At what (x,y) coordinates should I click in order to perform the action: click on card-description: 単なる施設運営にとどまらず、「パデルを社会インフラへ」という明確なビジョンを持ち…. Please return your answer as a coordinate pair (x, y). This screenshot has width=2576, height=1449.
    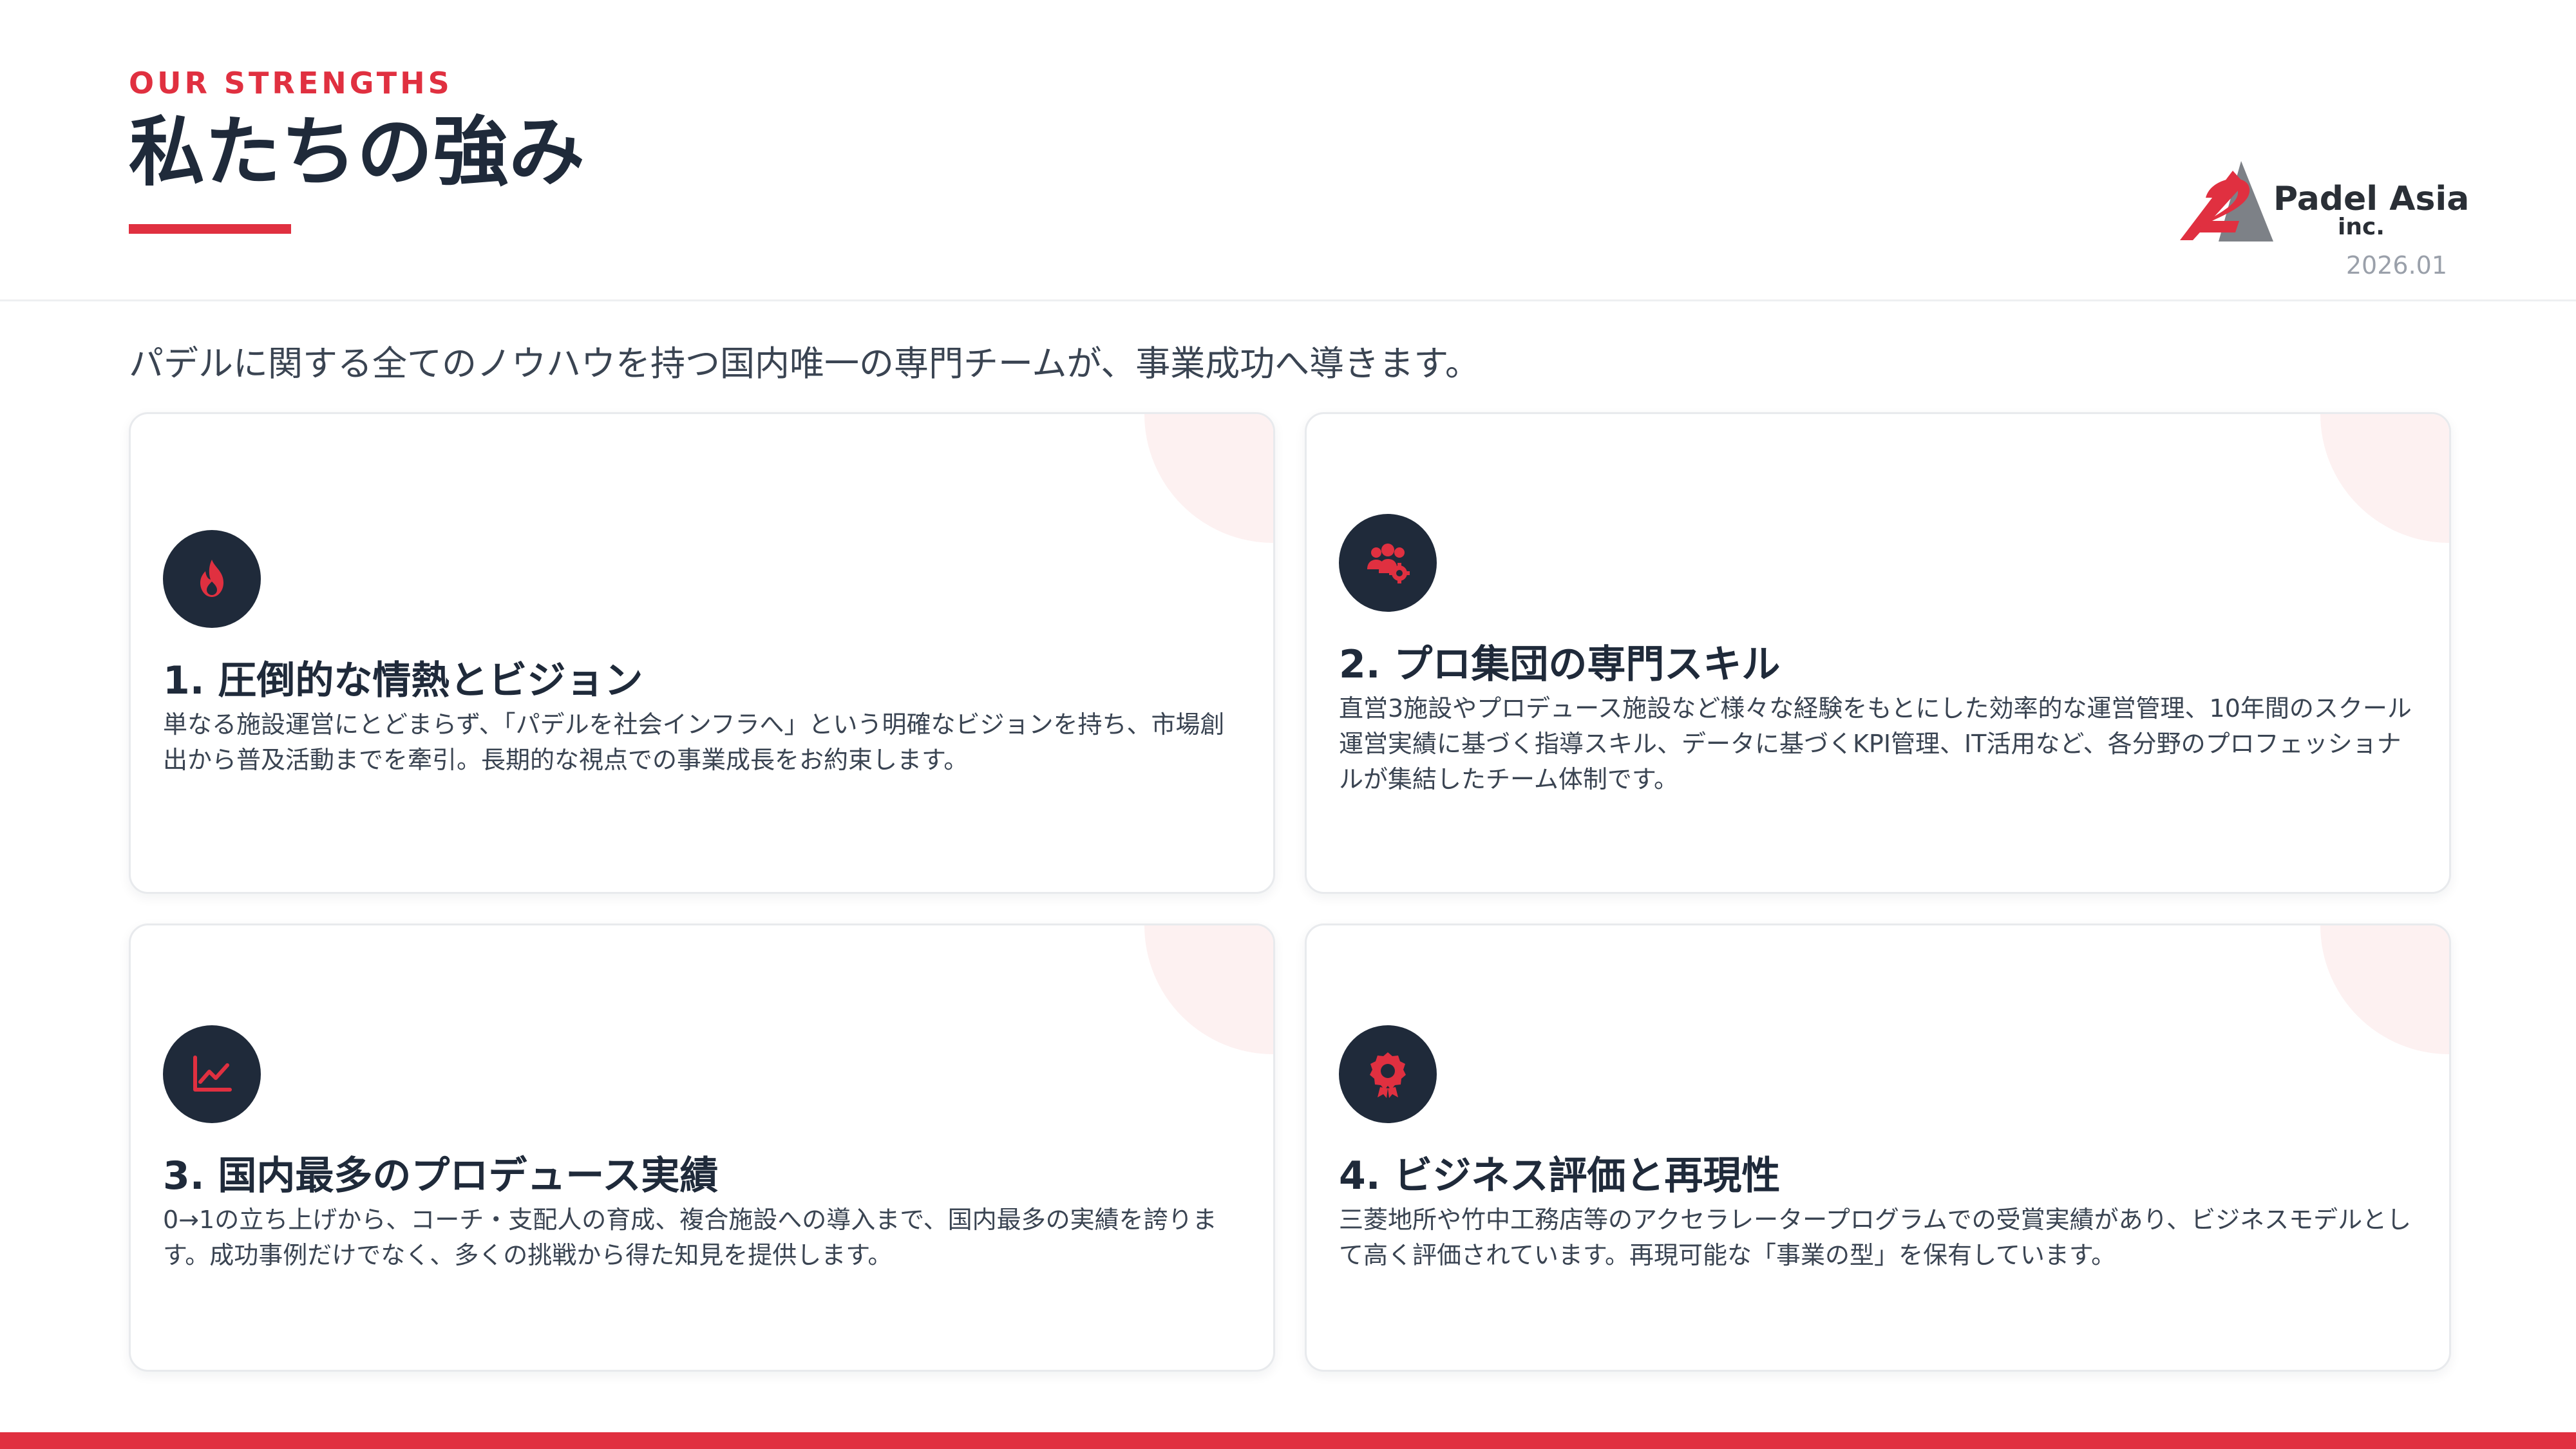
    Looking at the image, I should click on (694, 743).